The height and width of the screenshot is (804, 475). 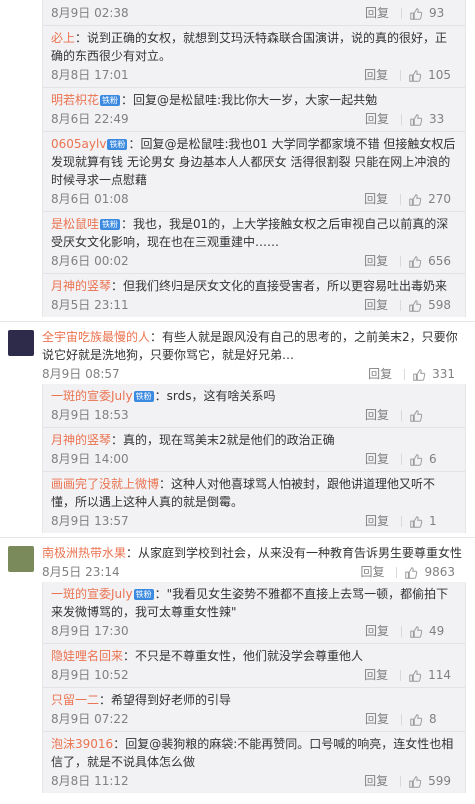 I want to click on comment-meta: 8月8日 11:12 回复 599, so click(x=254, y=781).